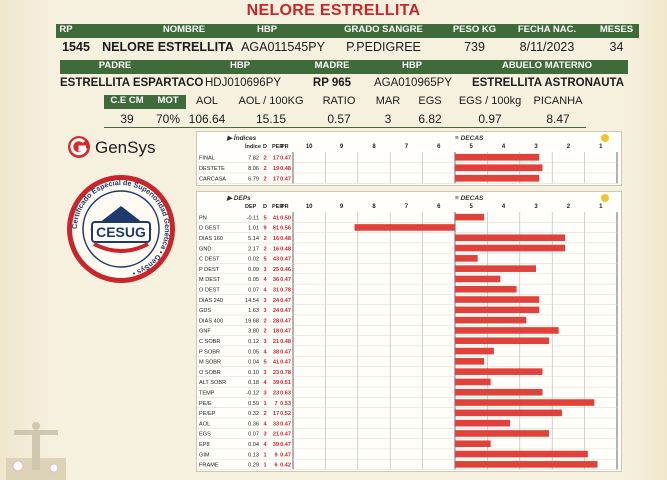 The width and height of the screenshot is (667, 480). I want to click on deca-tick-label: 9, so click(342, 147).